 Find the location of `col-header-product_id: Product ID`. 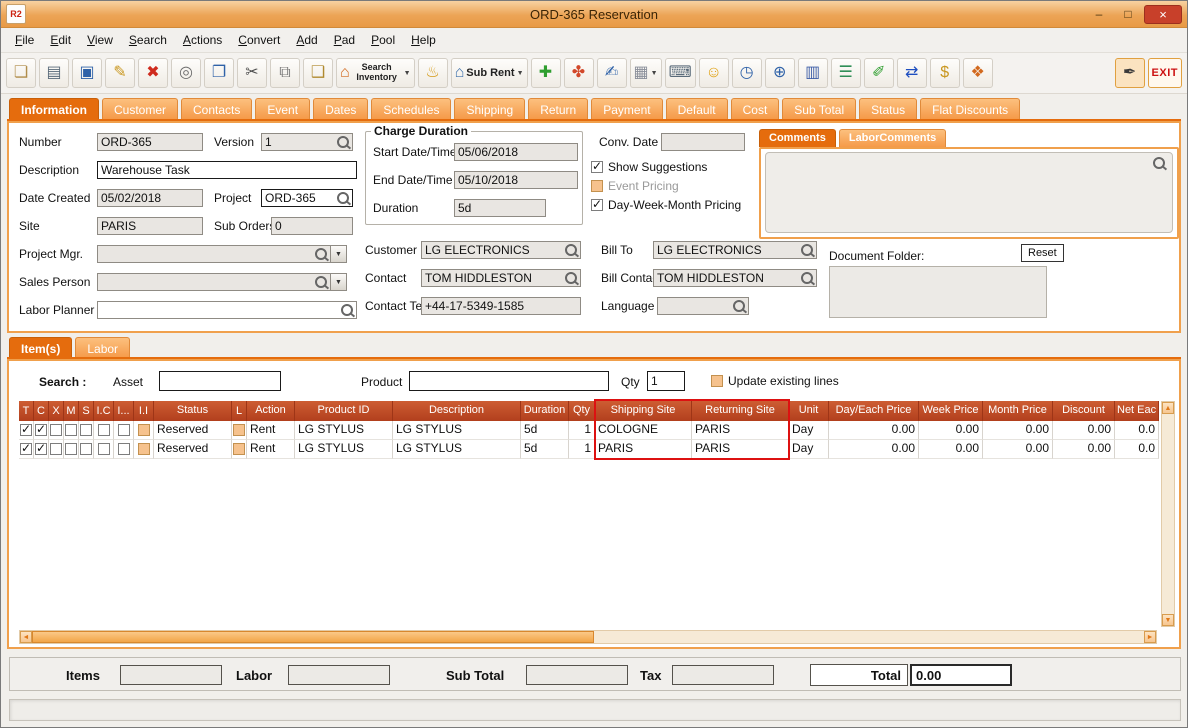

col-header-product_id: Product ID is located at coordinates (344, 411).